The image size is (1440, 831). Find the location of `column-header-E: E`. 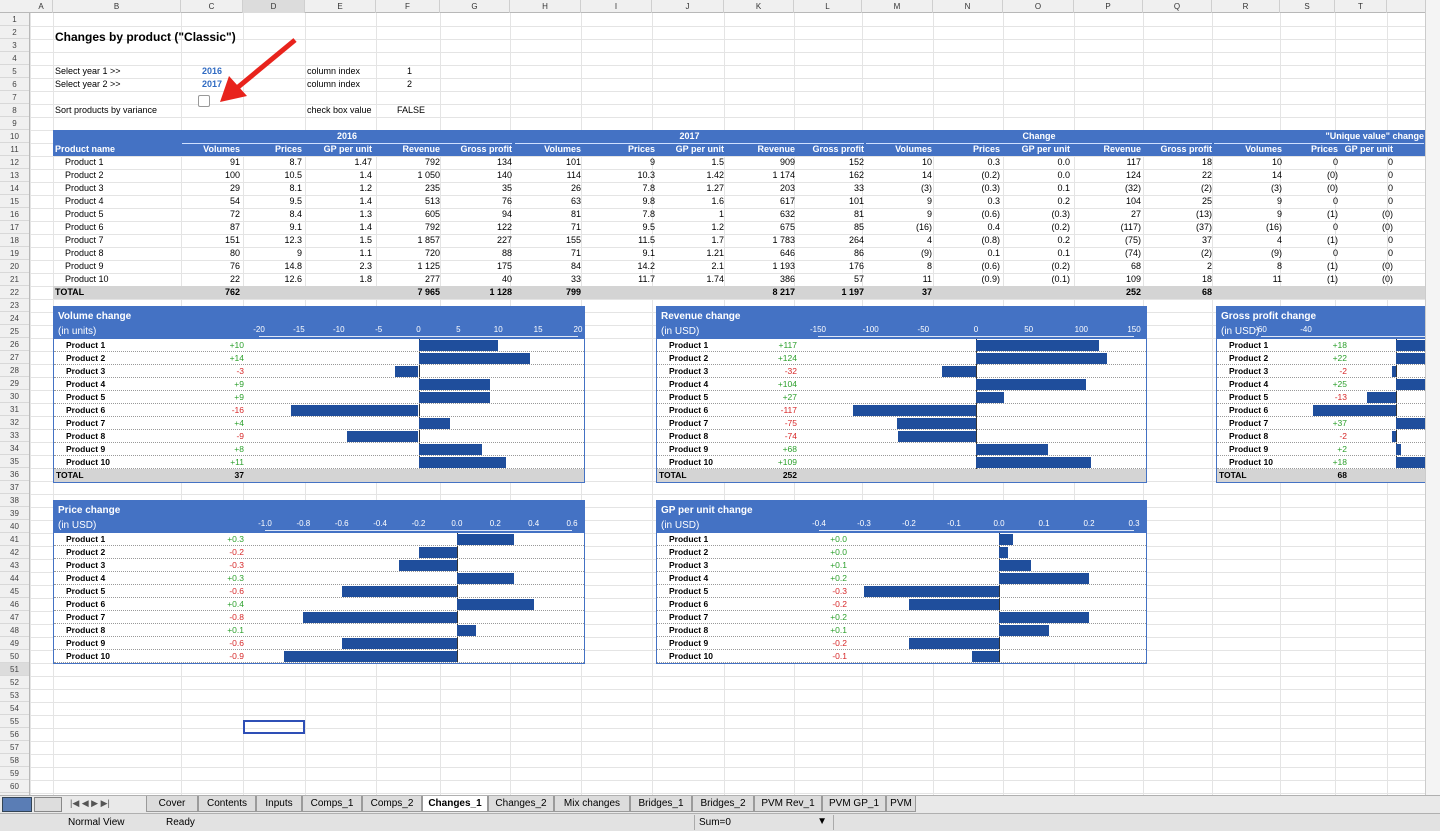

column-header-E: E is located at coordinates (340, 6).